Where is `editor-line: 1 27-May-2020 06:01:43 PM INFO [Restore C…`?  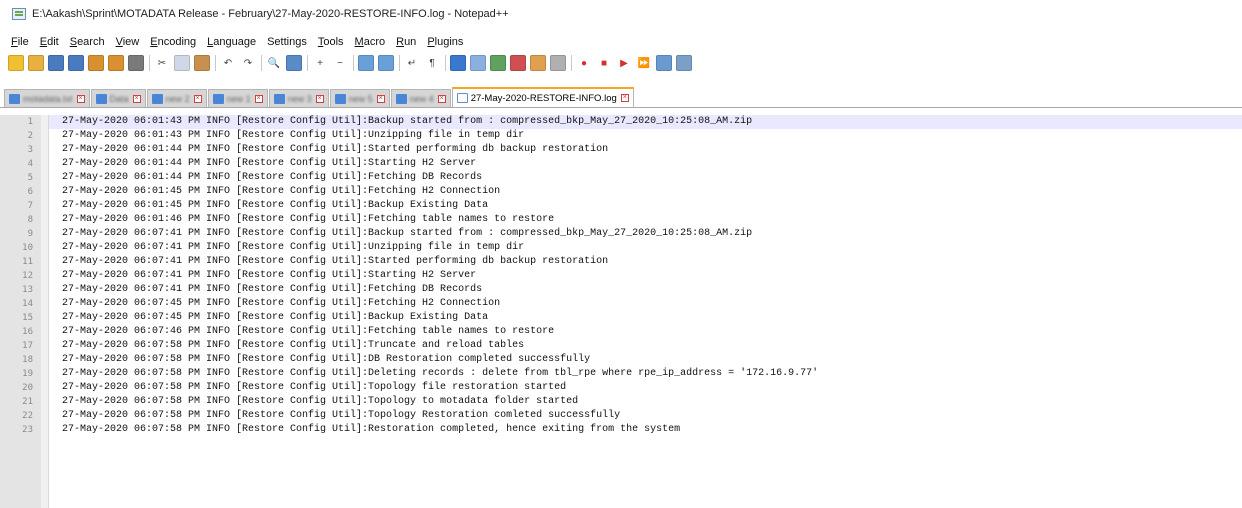
editor-line: 1 27-May-2020 06:01:43 PM INFO [Restore C… is located at coordinates (621, 122).